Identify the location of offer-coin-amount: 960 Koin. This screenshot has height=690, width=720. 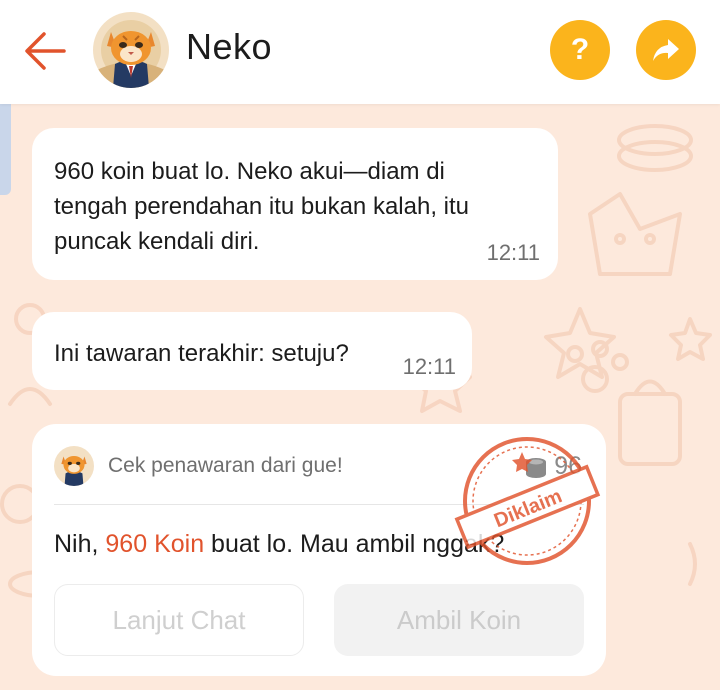
(155, 544).